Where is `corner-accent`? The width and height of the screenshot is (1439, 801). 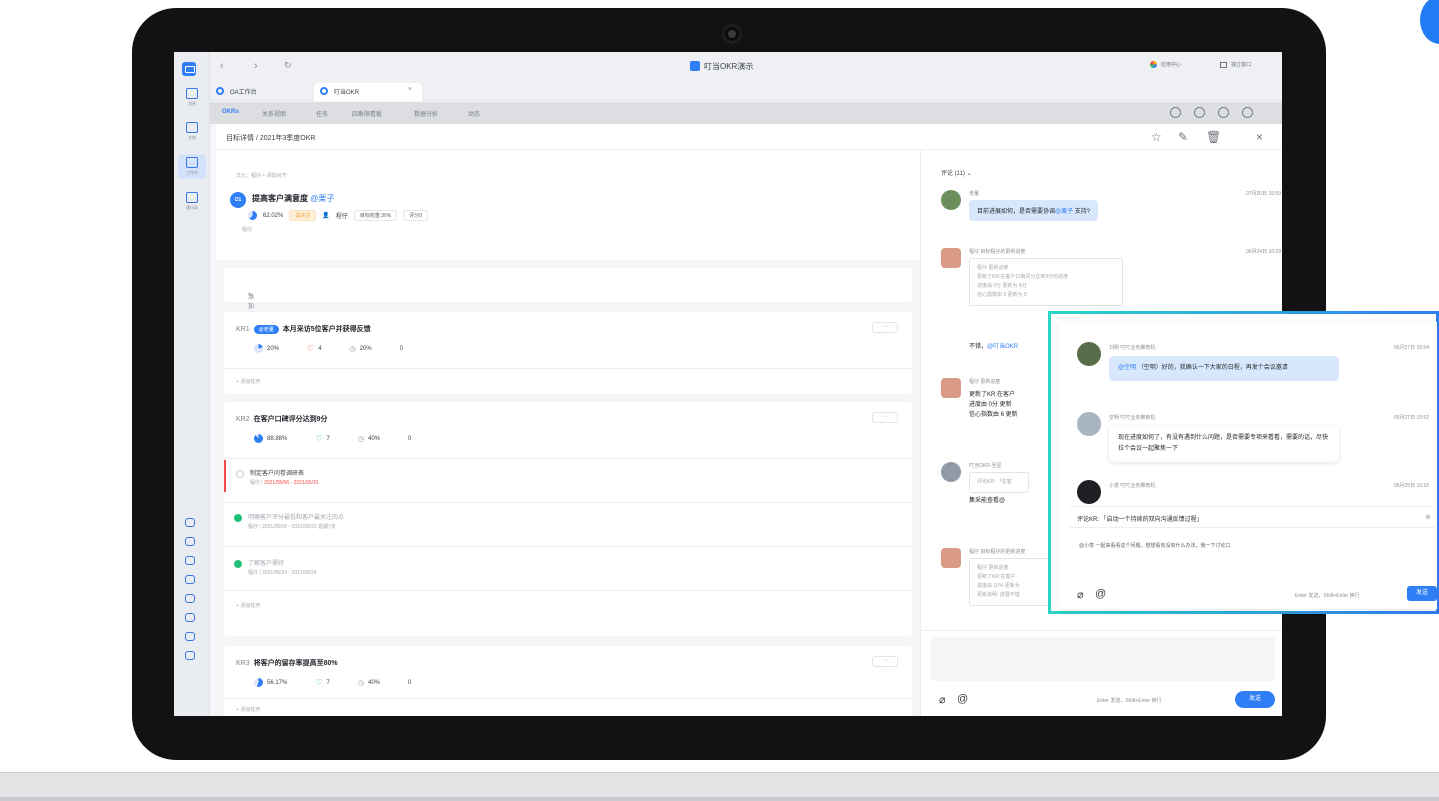 corner-accent is located at coordinates (1429, 22).